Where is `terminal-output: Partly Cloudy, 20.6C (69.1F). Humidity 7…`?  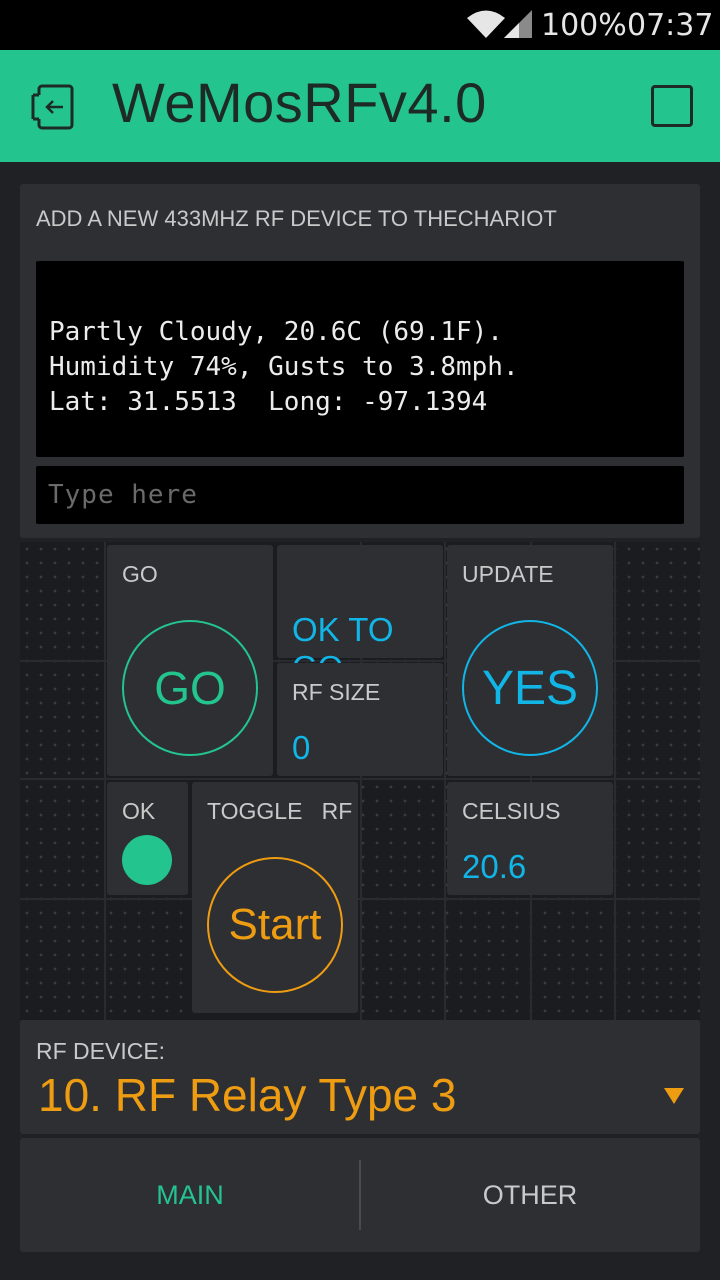 terminal-output: Partly Cloudy, 20.6C (69.1F). Humidity 7… is located at coordinates (360, 359).